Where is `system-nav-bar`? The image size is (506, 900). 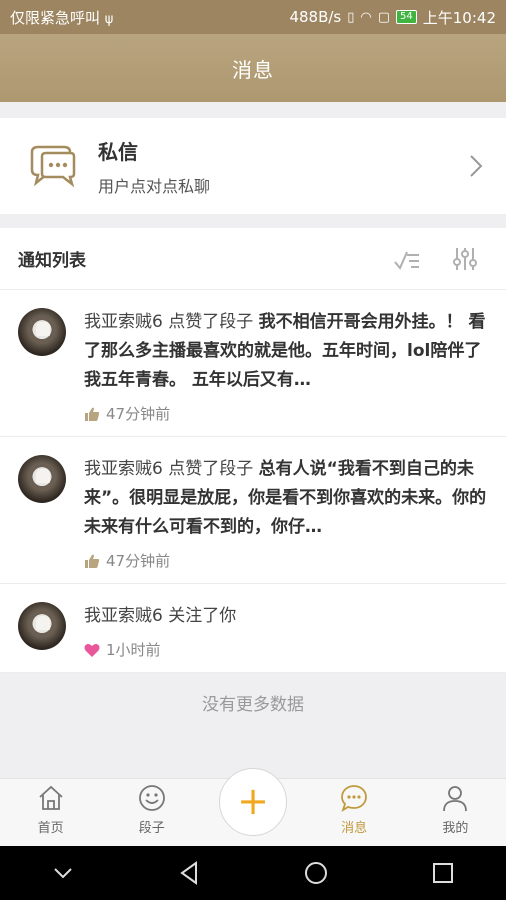 system-nav-bar is located at coordinates (253, 873).